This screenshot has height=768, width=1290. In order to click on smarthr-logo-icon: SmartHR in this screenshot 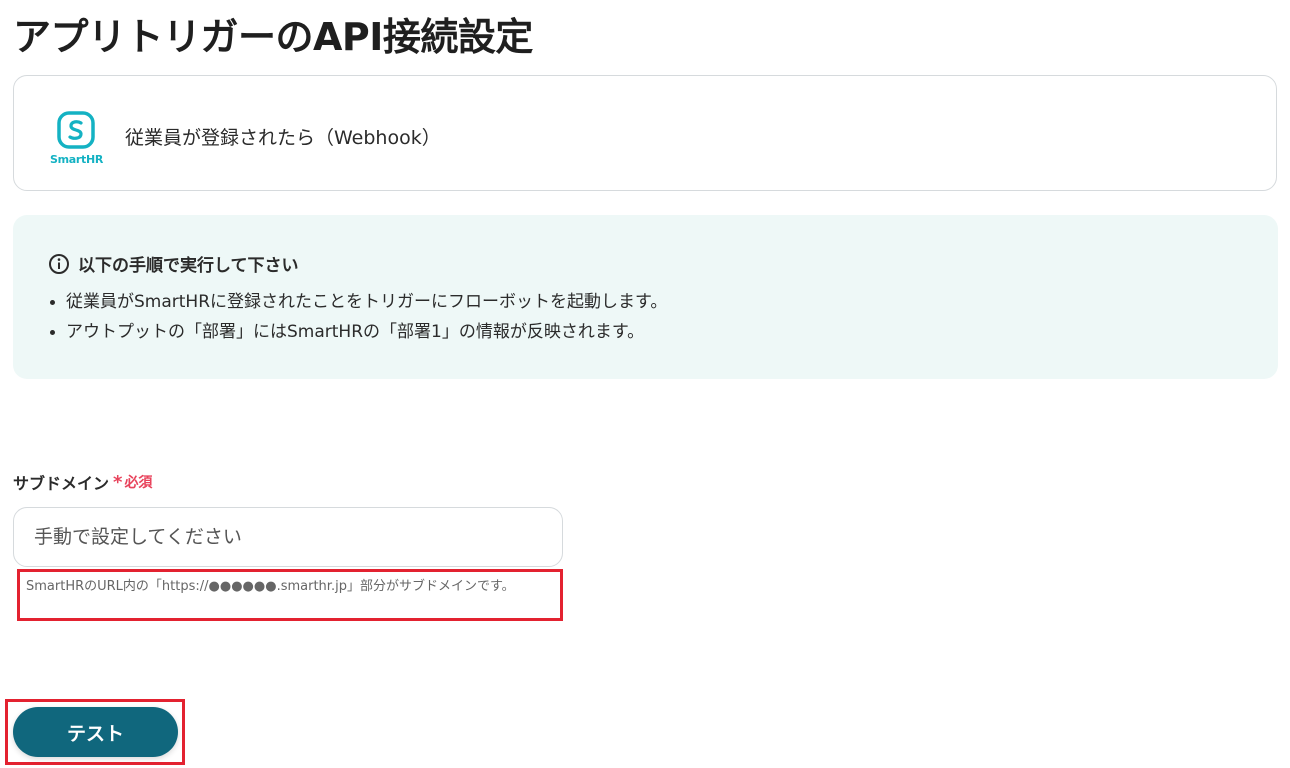, I will do `click(77, 138)`.